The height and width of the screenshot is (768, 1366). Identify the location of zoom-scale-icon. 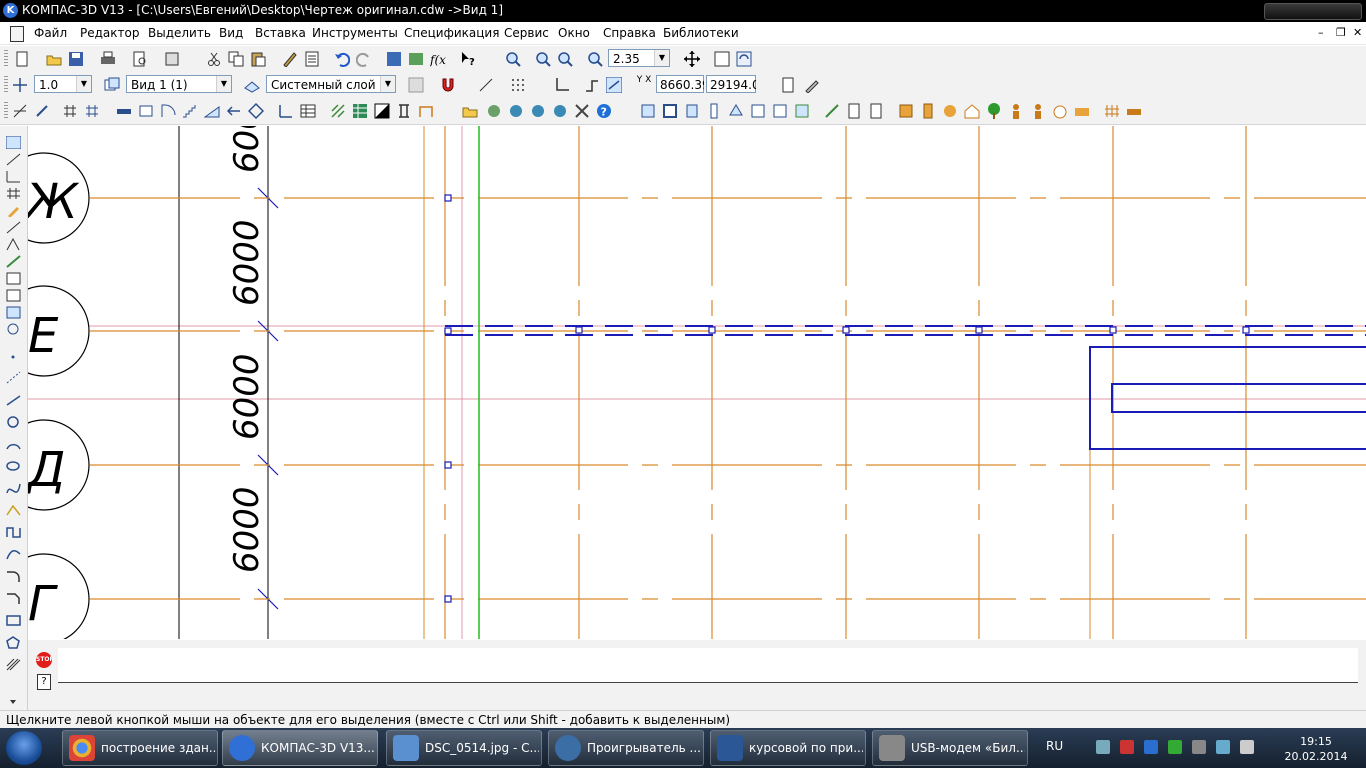
(595, 59).